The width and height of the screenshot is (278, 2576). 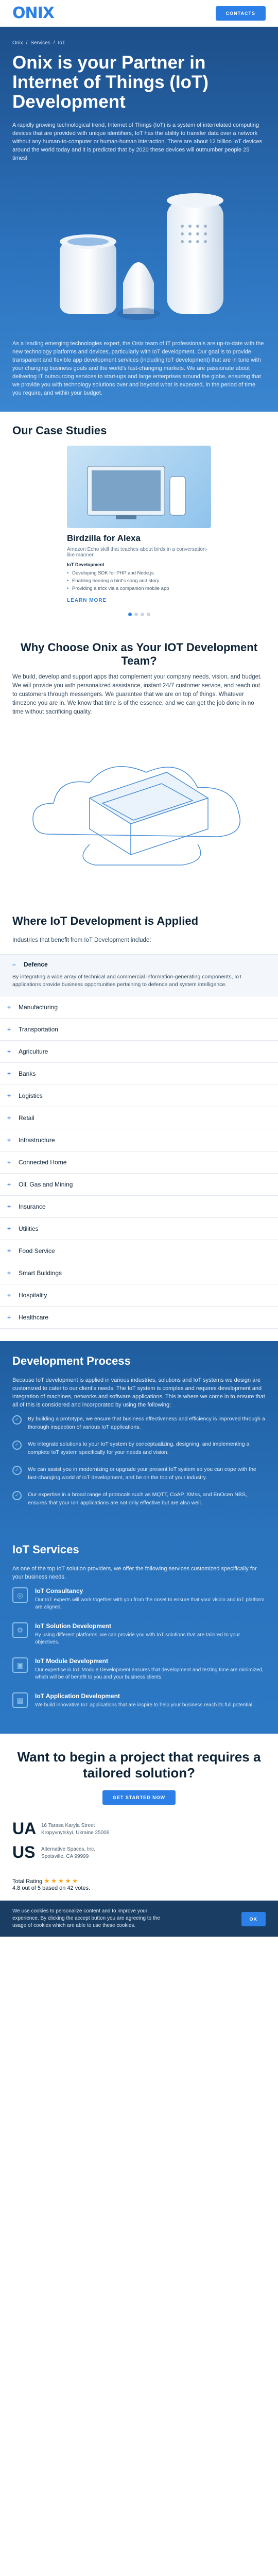 I want to click on laptop-cloud-illustration, so click(x=139, y=803).